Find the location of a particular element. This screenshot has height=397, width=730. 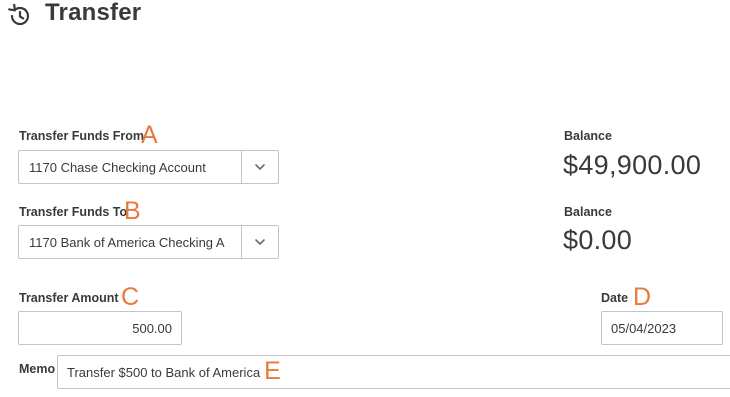

annotation-marker-b: B is located at coordinates (132, 211).